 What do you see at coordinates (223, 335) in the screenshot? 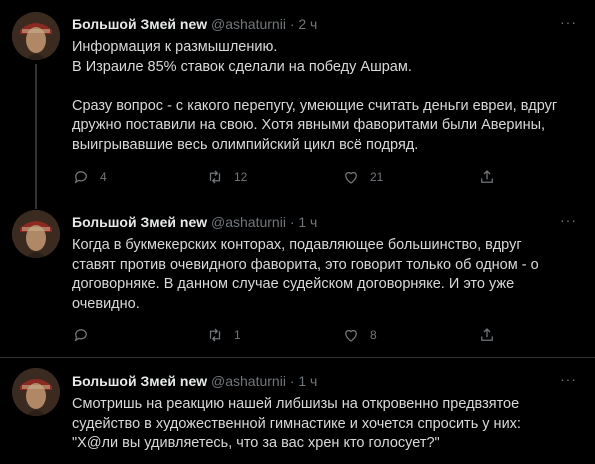
I see `retweet-button: 1` at bounding box center [223, 335].